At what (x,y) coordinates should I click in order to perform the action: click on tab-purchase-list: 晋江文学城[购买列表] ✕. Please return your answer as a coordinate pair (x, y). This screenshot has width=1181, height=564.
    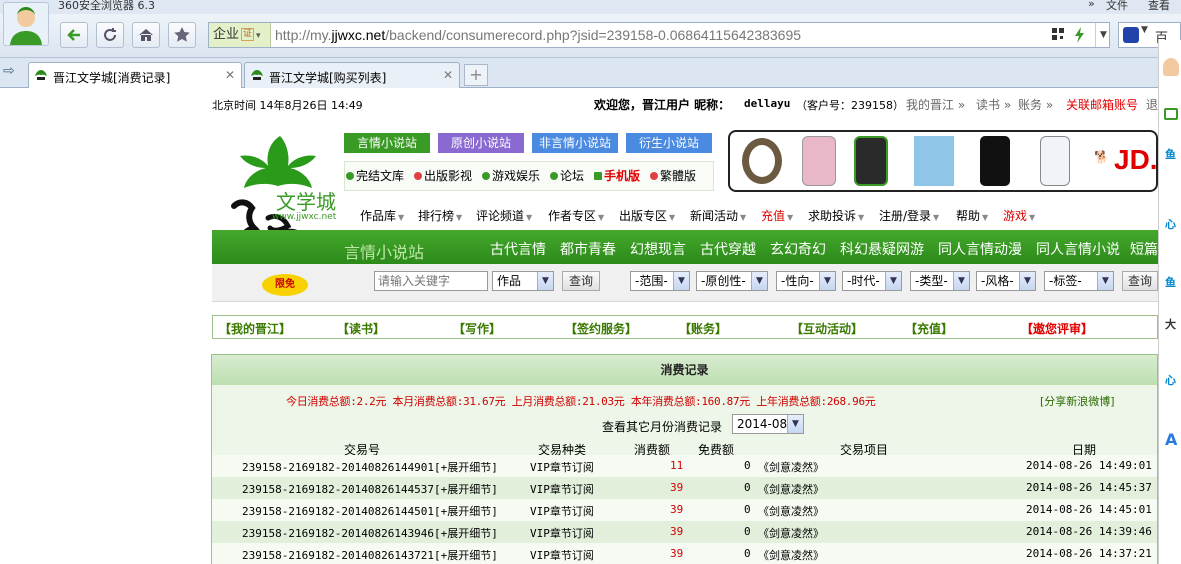
    Looking at the image, I should click on (352, 75).